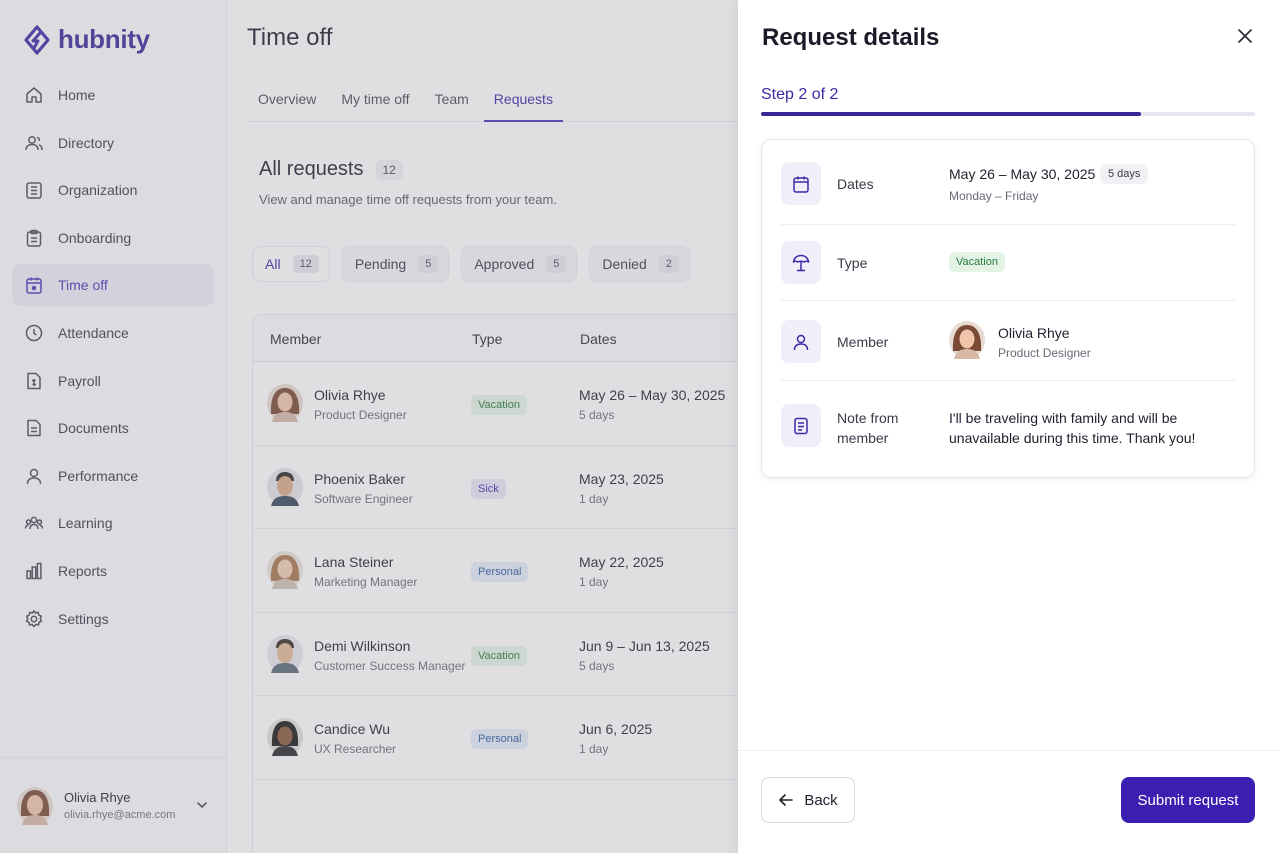 Image resolution: width=1280 pixels, height=853 pixels. What do you see at coordinates (202, 805) in the screenshot?
I see `chevron-down-icon` at bounding box center [202, 805].